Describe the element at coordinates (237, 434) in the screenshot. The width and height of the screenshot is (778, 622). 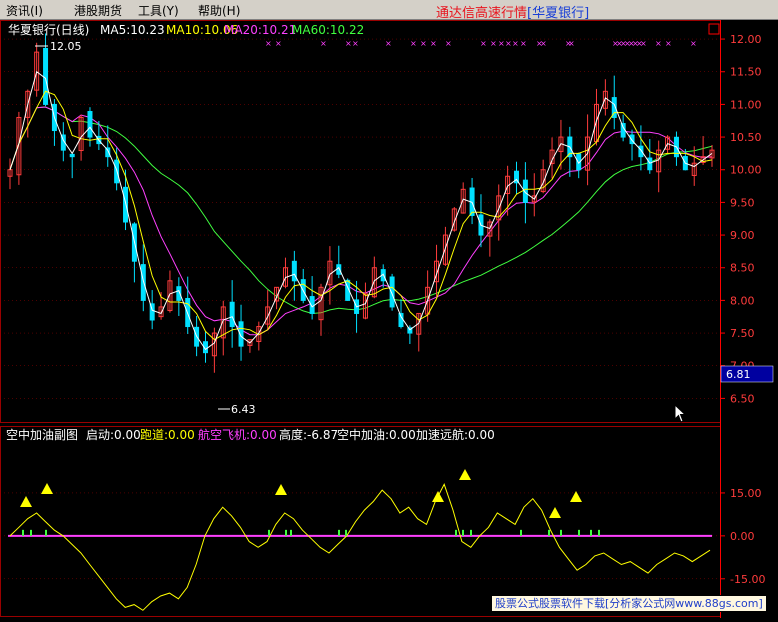
I see `indicator-airplane: 航空飞机:0.00` at that location.